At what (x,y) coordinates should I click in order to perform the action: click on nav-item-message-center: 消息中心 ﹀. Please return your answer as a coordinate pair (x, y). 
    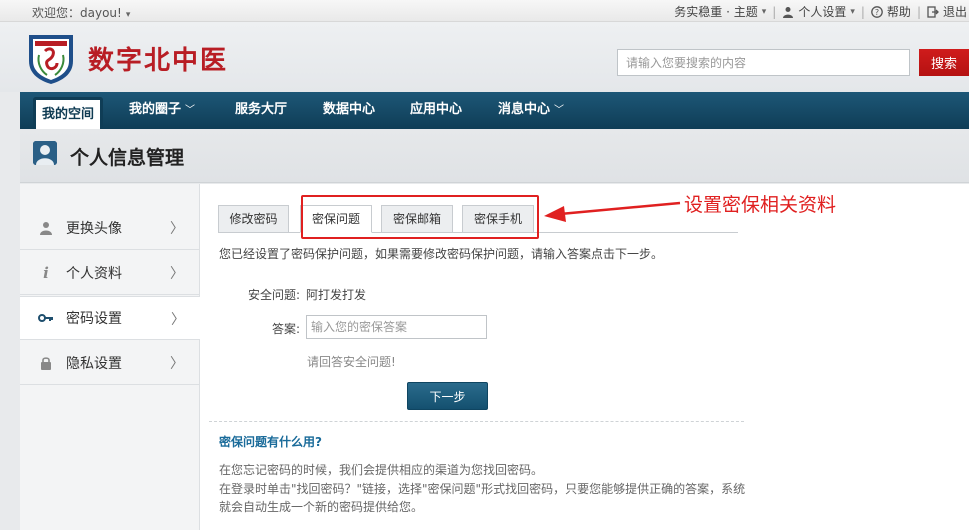
    Looking at the image, I should click on (531, 110).